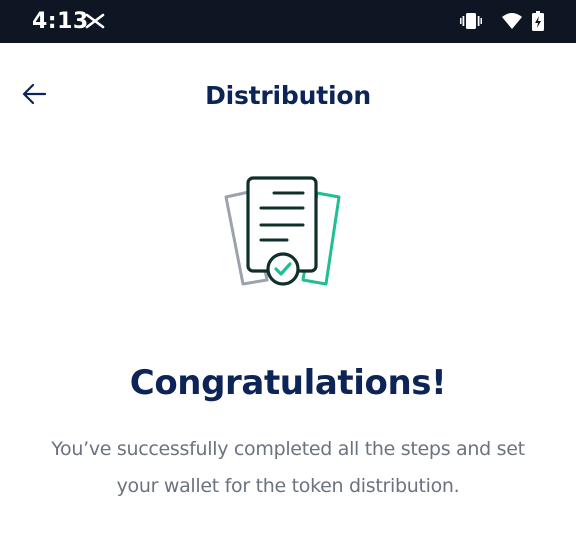  What do you see at coordinates (471, 21) in the screenshot?
I see `vibrate-icon` at bounding box center [471, 21].